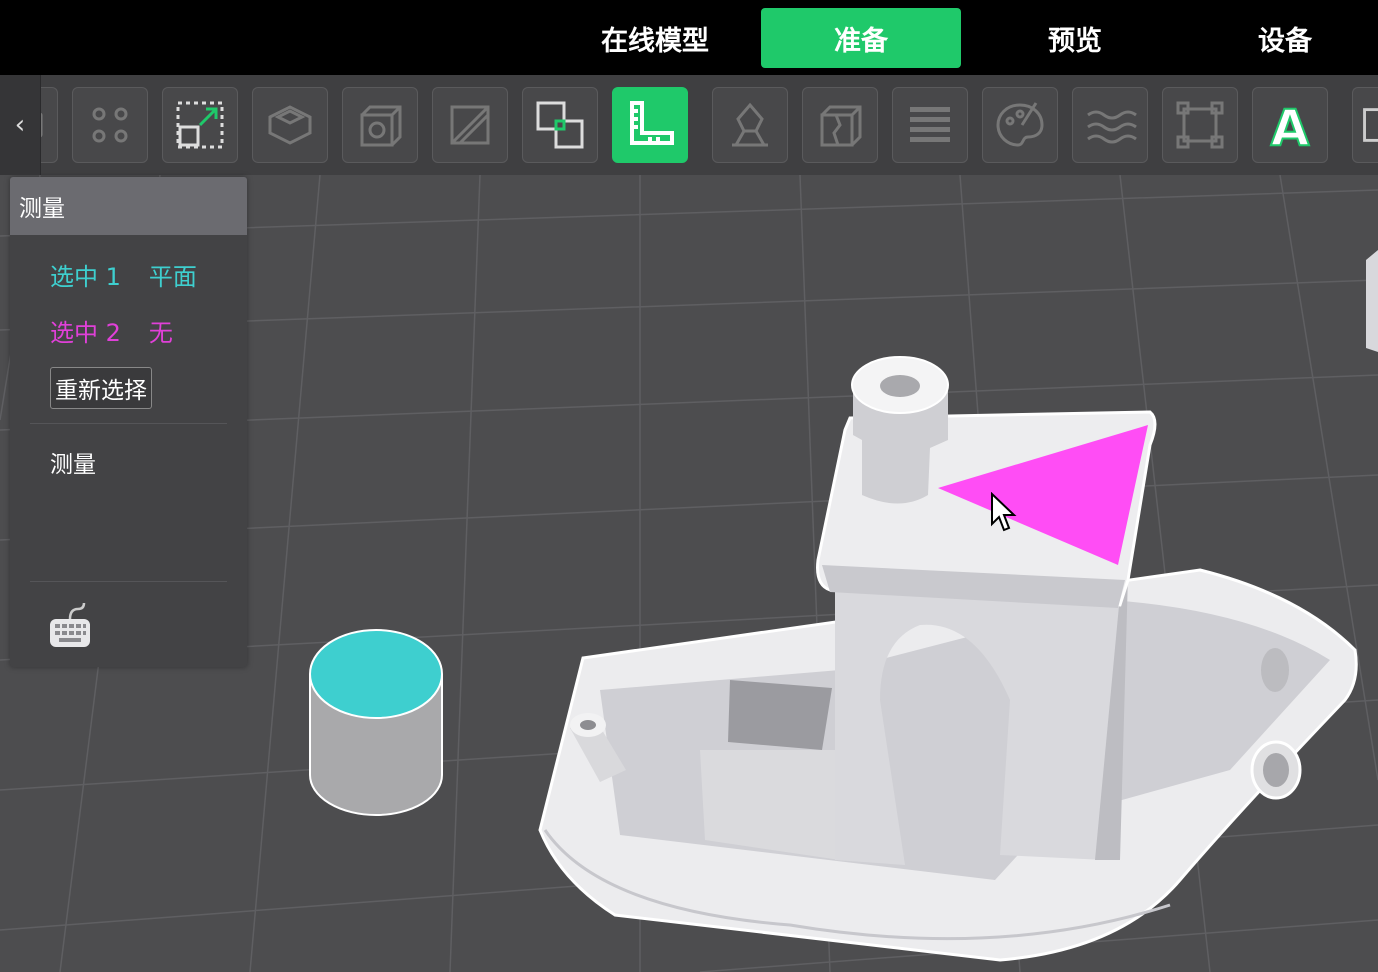  I want to click on cube-hole-icon, so click(381, 126).